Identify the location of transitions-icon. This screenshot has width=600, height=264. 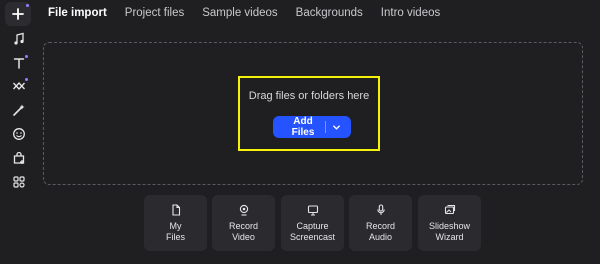
(19, 86).